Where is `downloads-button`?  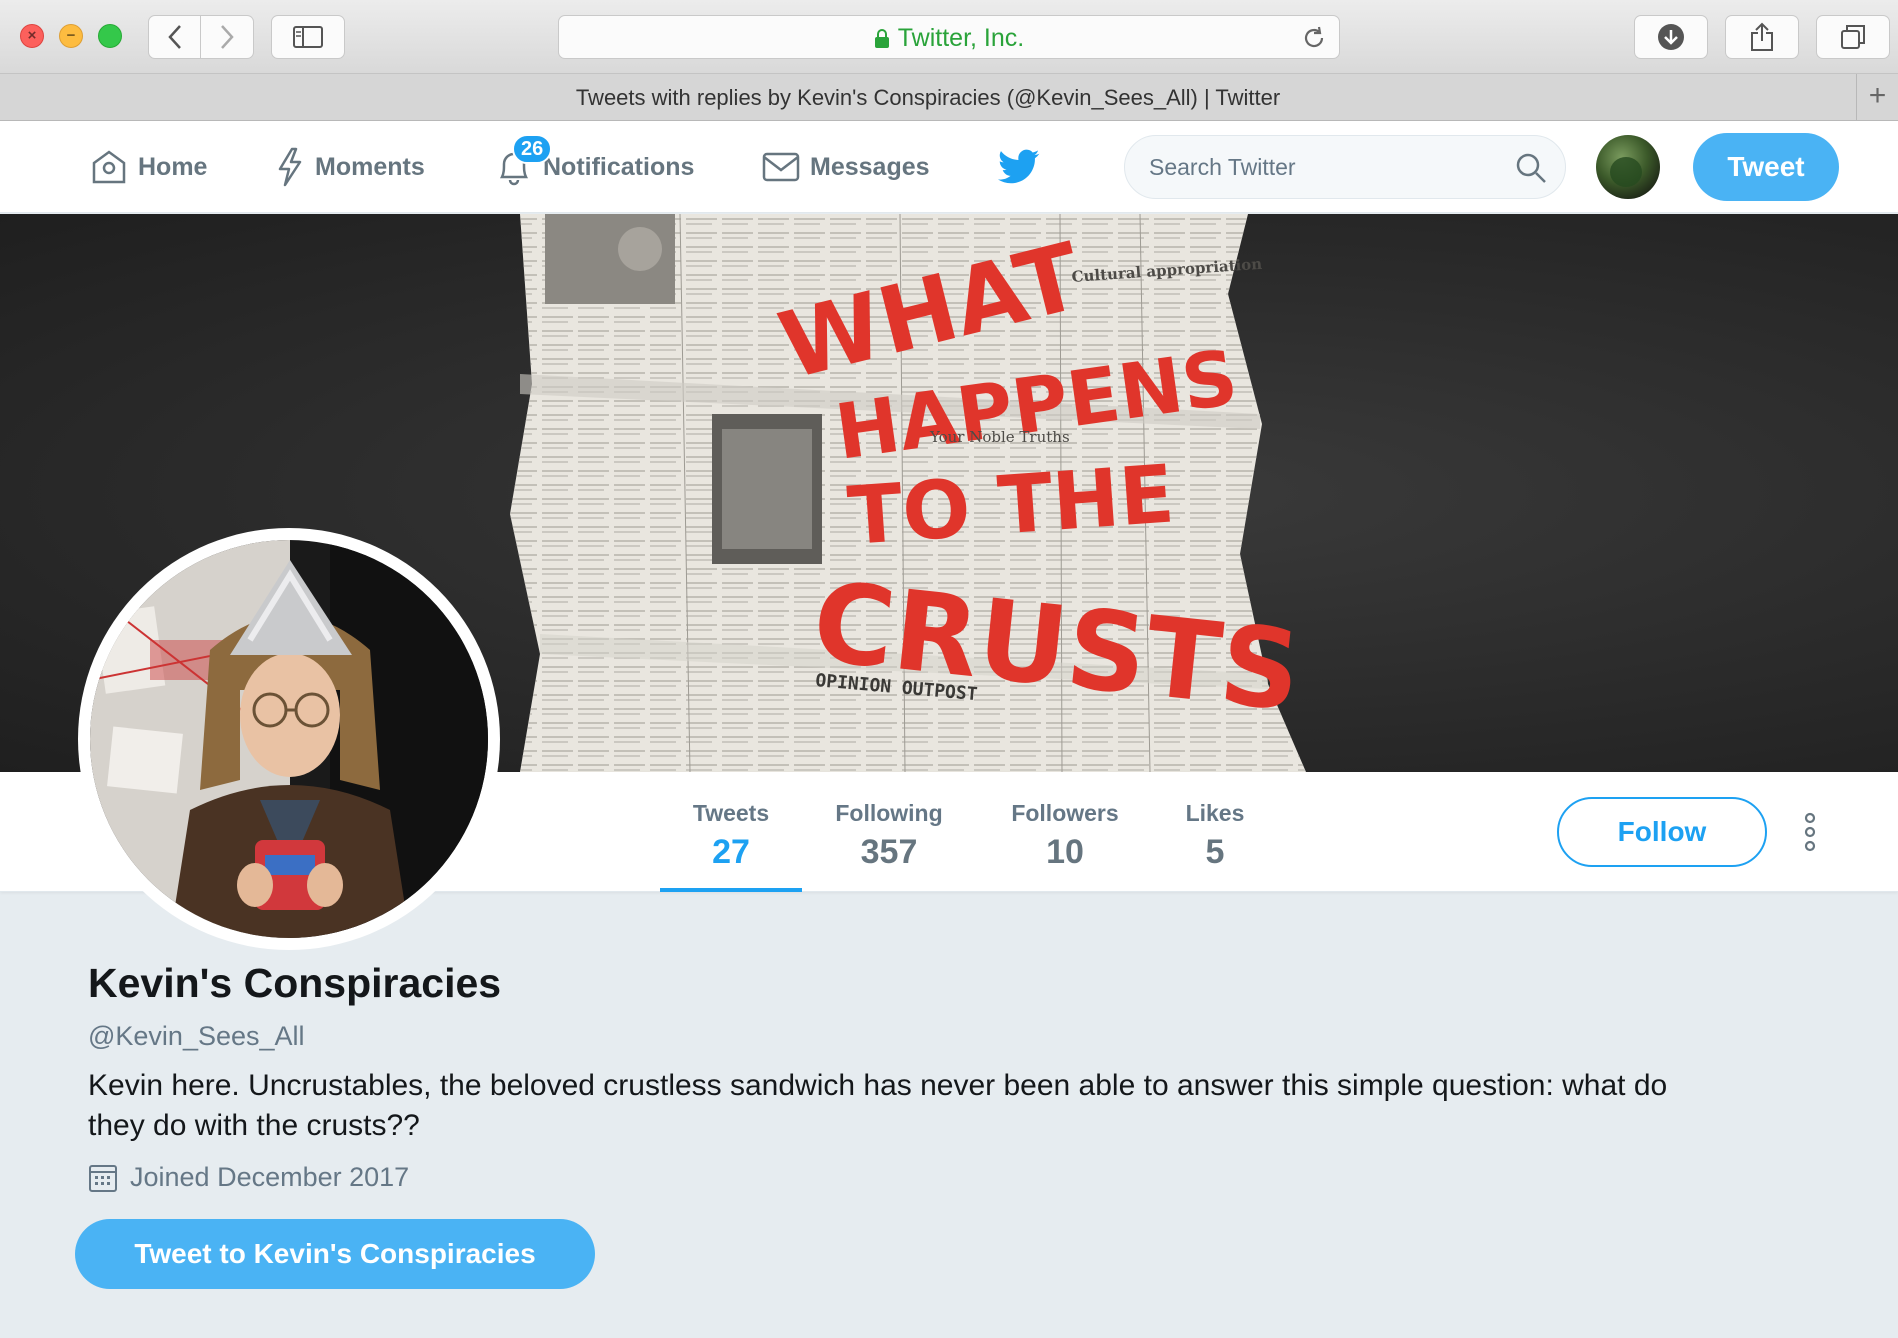
downloads-button is located at coordinates (1671, 37).